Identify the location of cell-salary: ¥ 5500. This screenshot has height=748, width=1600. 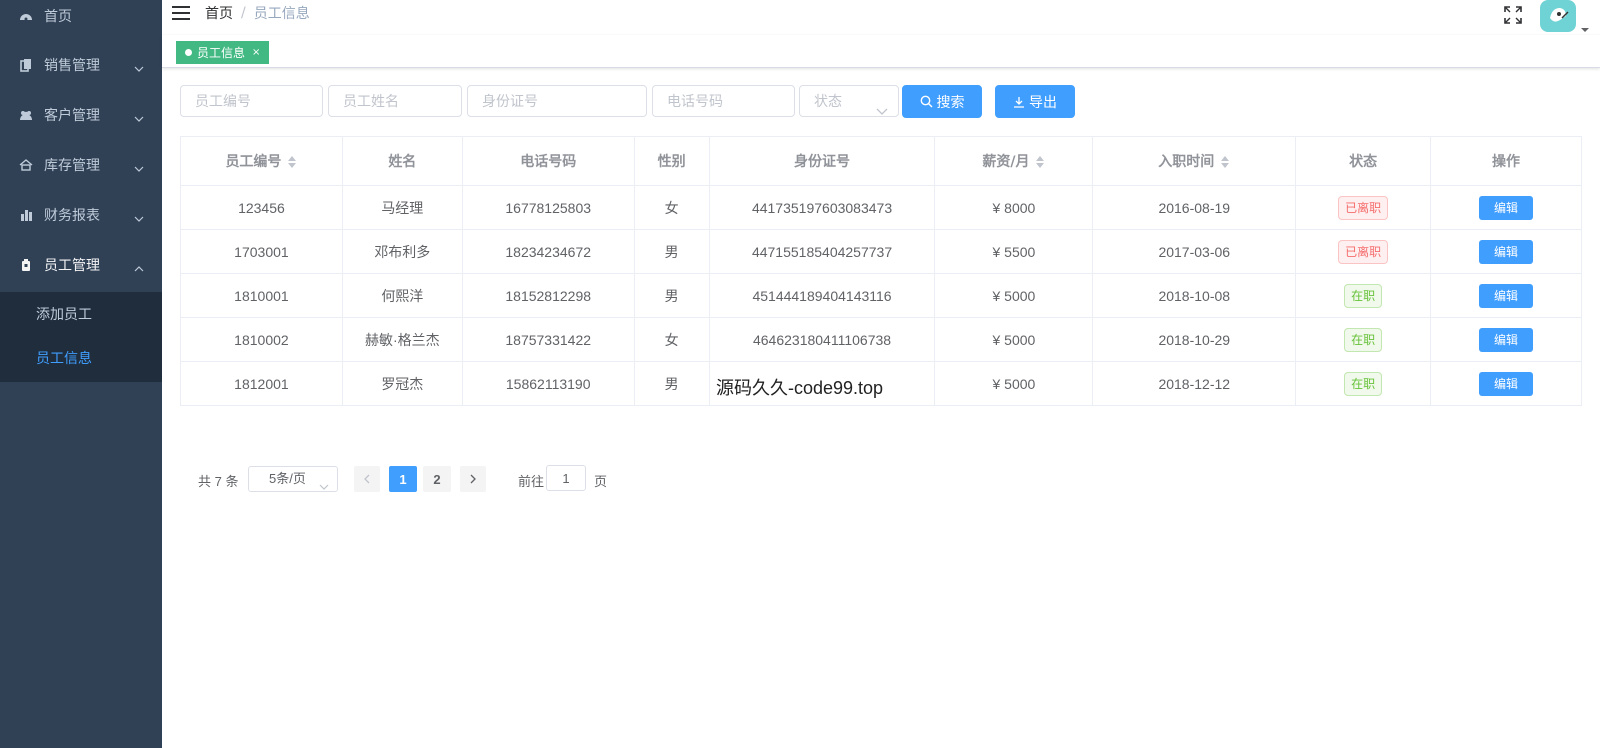
(1014, 251).